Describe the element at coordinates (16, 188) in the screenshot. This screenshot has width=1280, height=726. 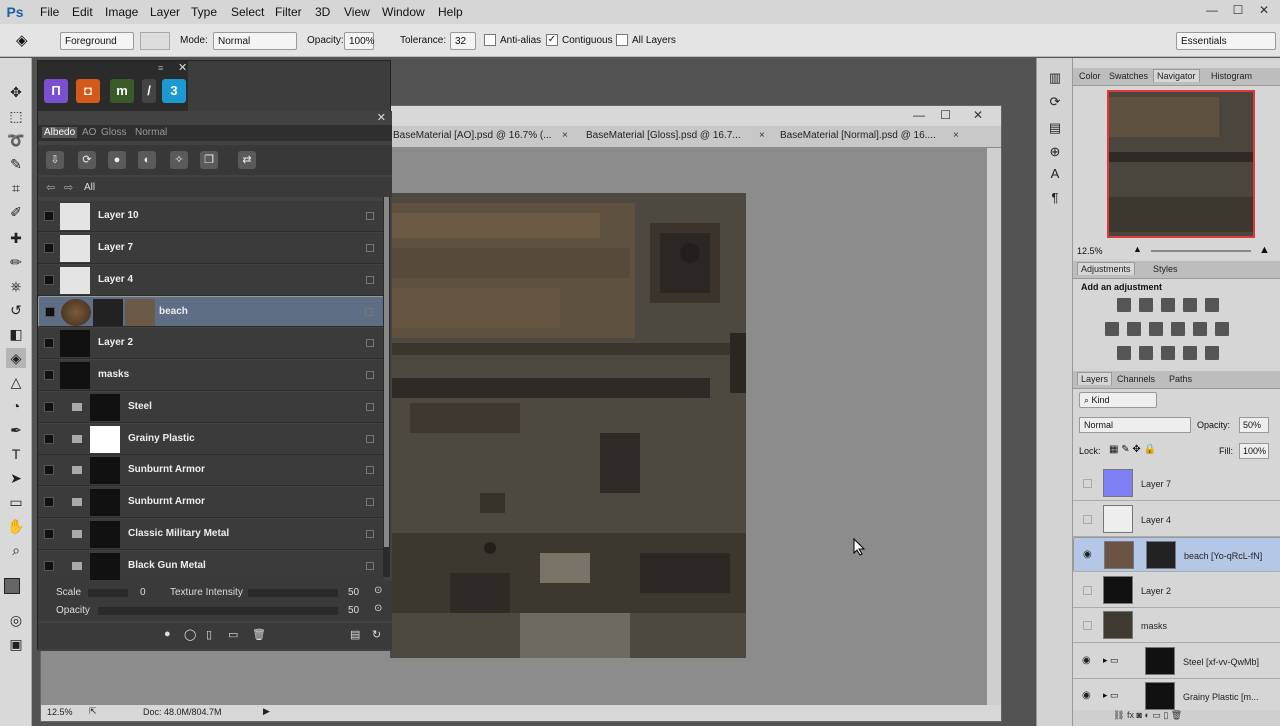
I see `crop-tool-icon: ⌗` at that location.